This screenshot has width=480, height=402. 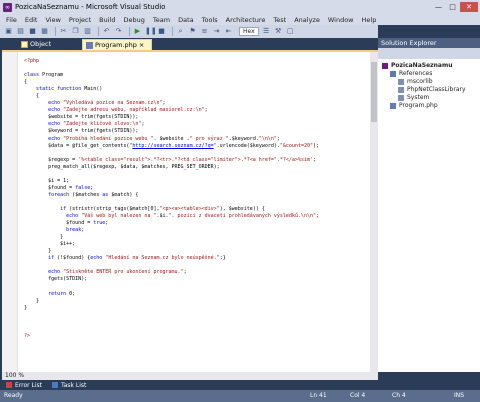 I want to click on zoom-level: 100 %, so click(x=13, y=376).